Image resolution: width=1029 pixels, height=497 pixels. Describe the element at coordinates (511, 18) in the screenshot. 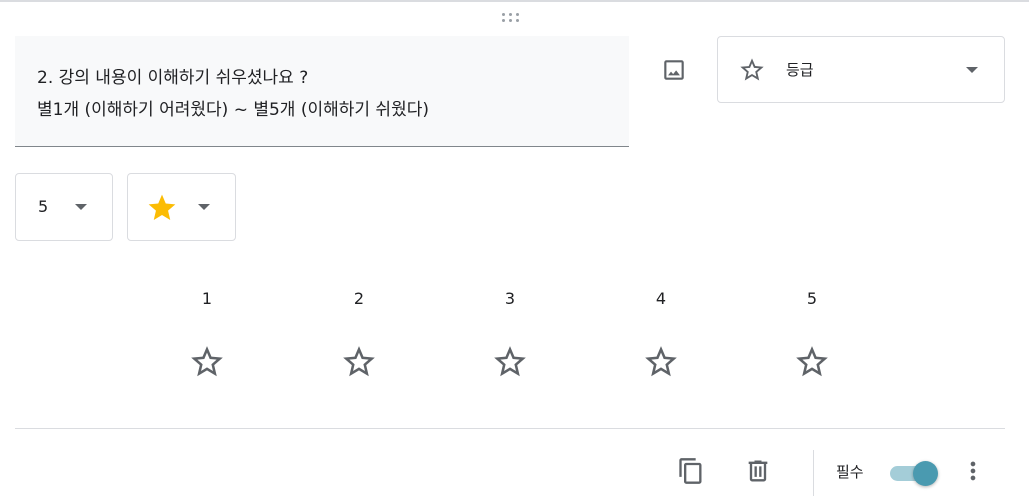

I see `drag-handle-icon` at that location.